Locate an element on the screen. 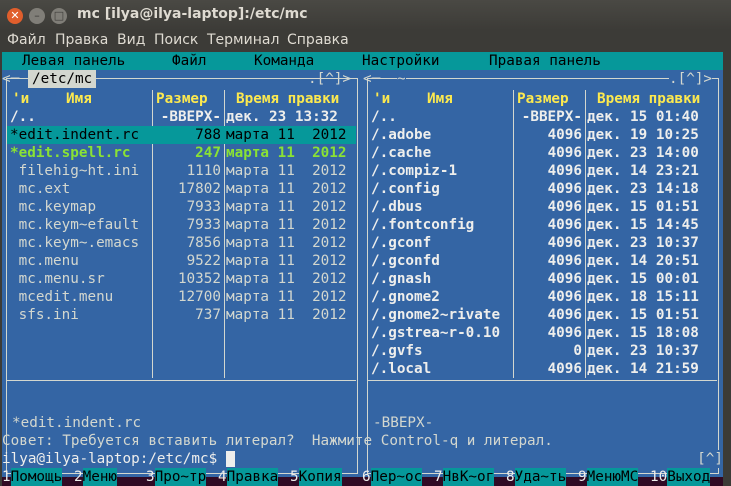 This screenshot has height=486, width=731. fkey-4: 4Правка is located at coordinates (248, 477).